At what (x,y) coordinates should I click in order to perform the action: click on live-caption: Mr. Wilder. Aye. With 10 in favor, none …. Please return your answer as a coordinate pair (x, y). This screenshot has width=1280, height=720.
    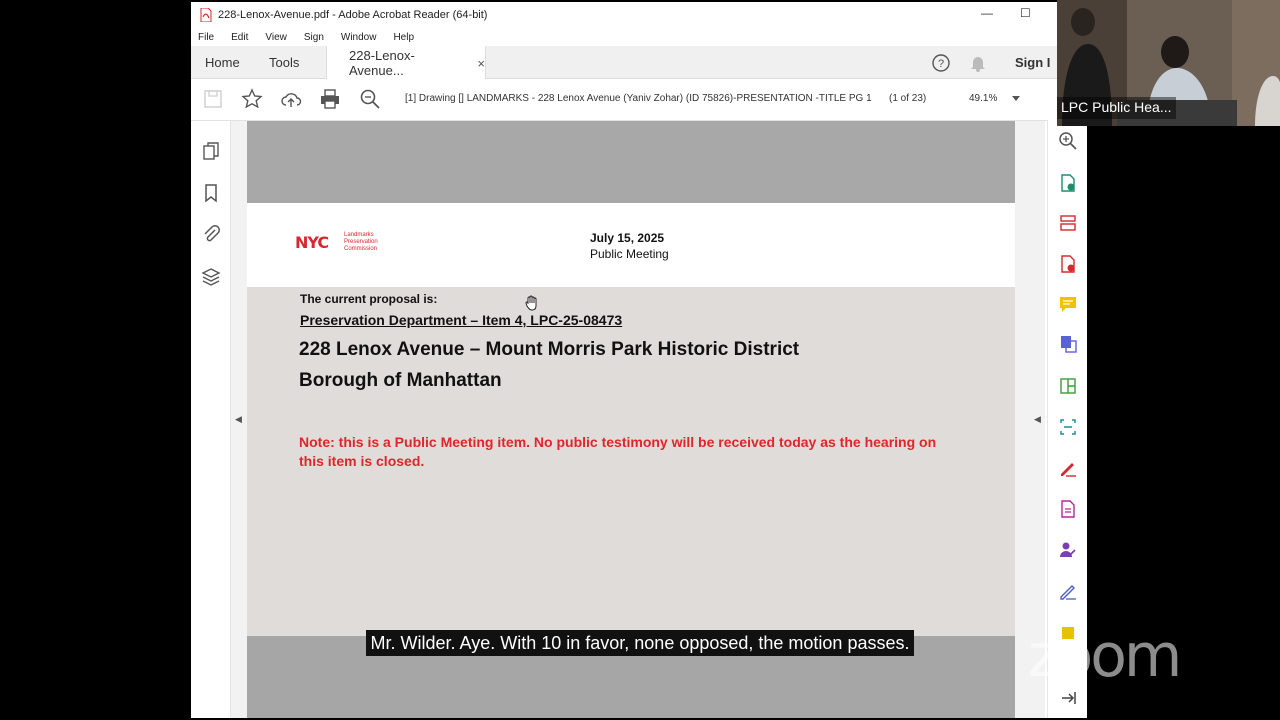
    Looking at the image, I should click on (640, 643).